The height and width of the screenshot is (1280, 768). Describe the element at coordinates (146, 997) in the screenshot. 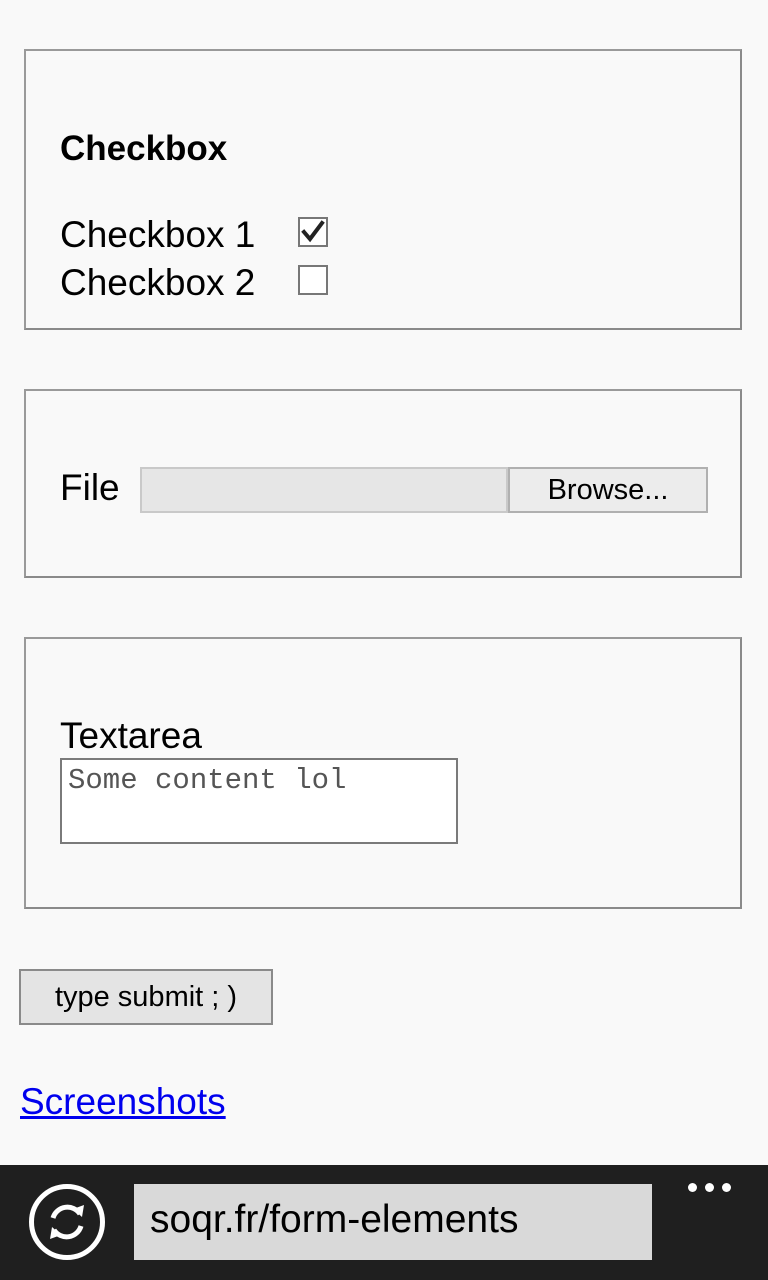

I see `submit-button: type submit ; )` at that location.